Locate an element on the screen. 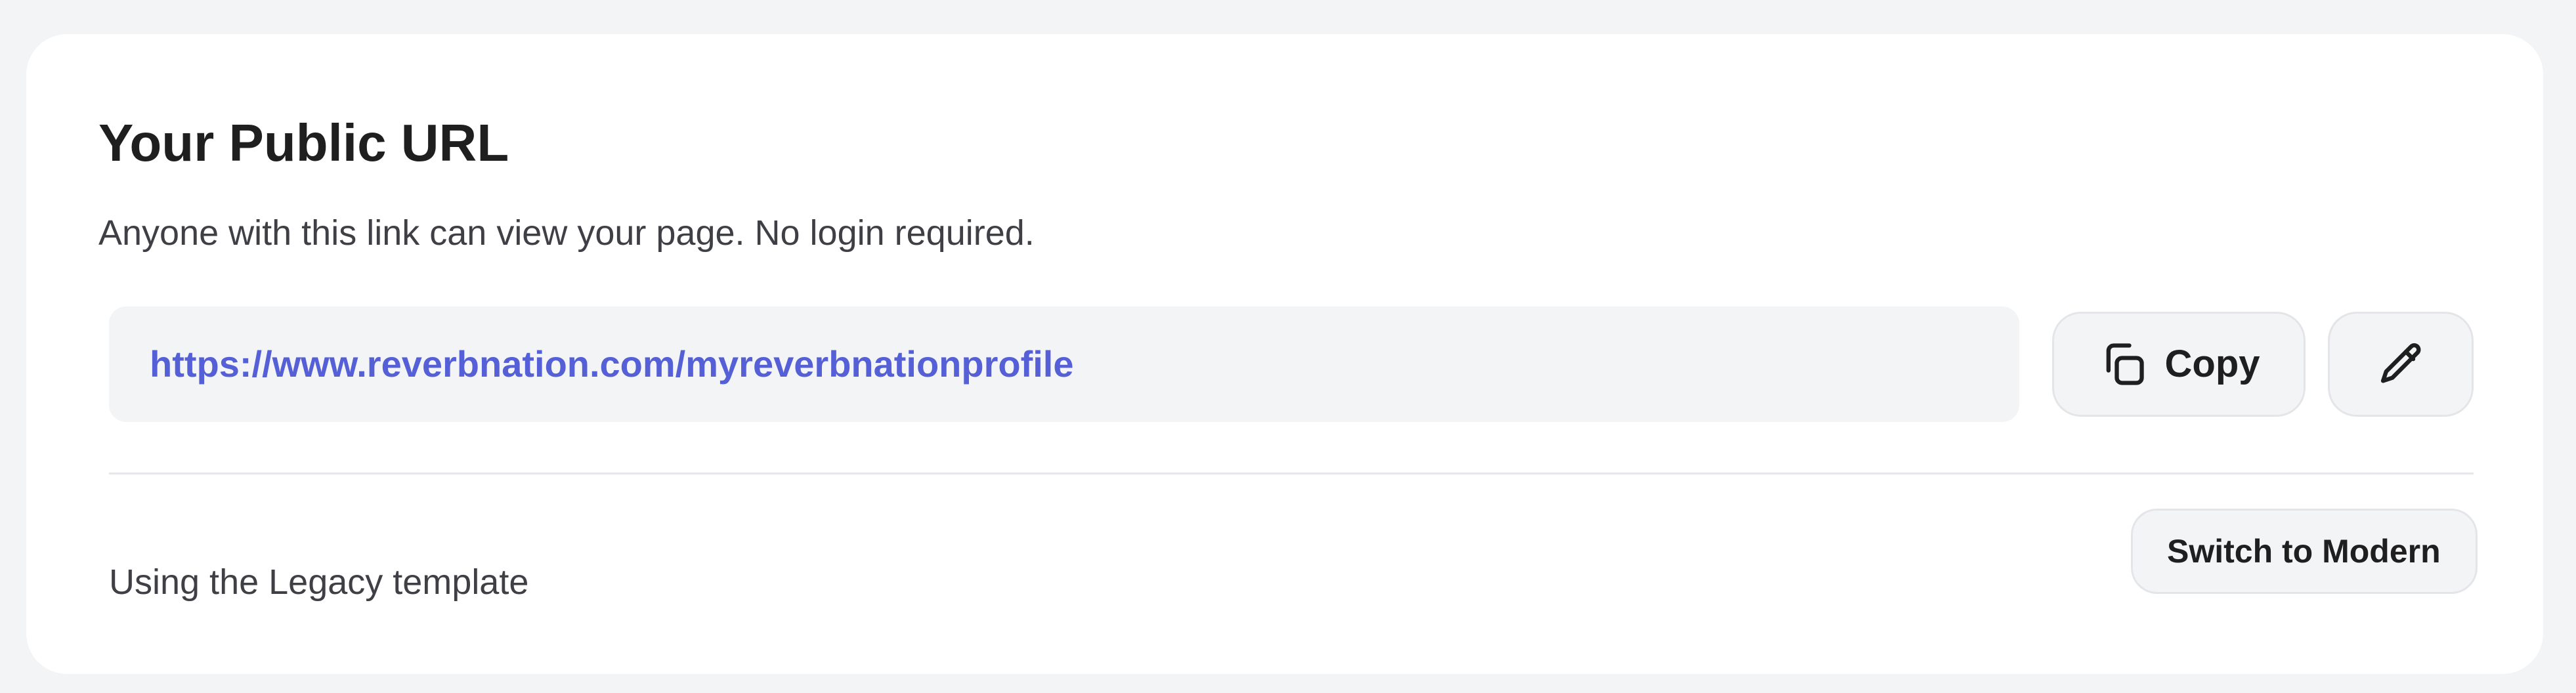 This screenshot has height=693, width=2576. copy-button-label: Copy is located at coordinates (2212, 364).